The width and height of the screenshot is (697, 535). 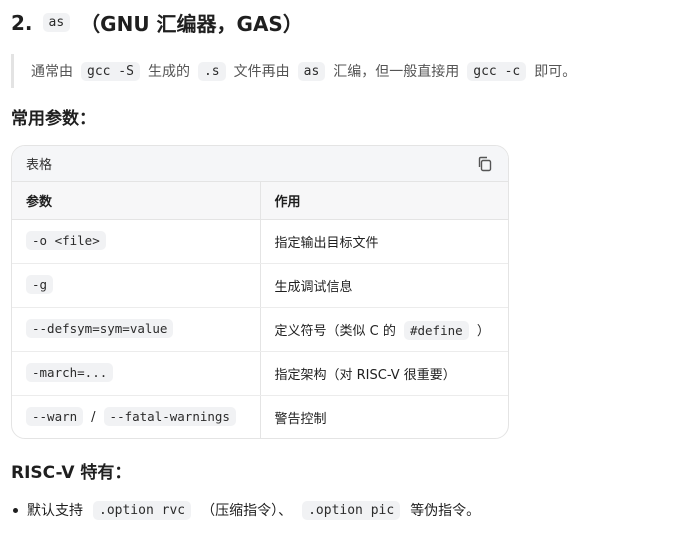 I want to click on inline-code: --defsym=sym=value, so click(x=100, y=328).